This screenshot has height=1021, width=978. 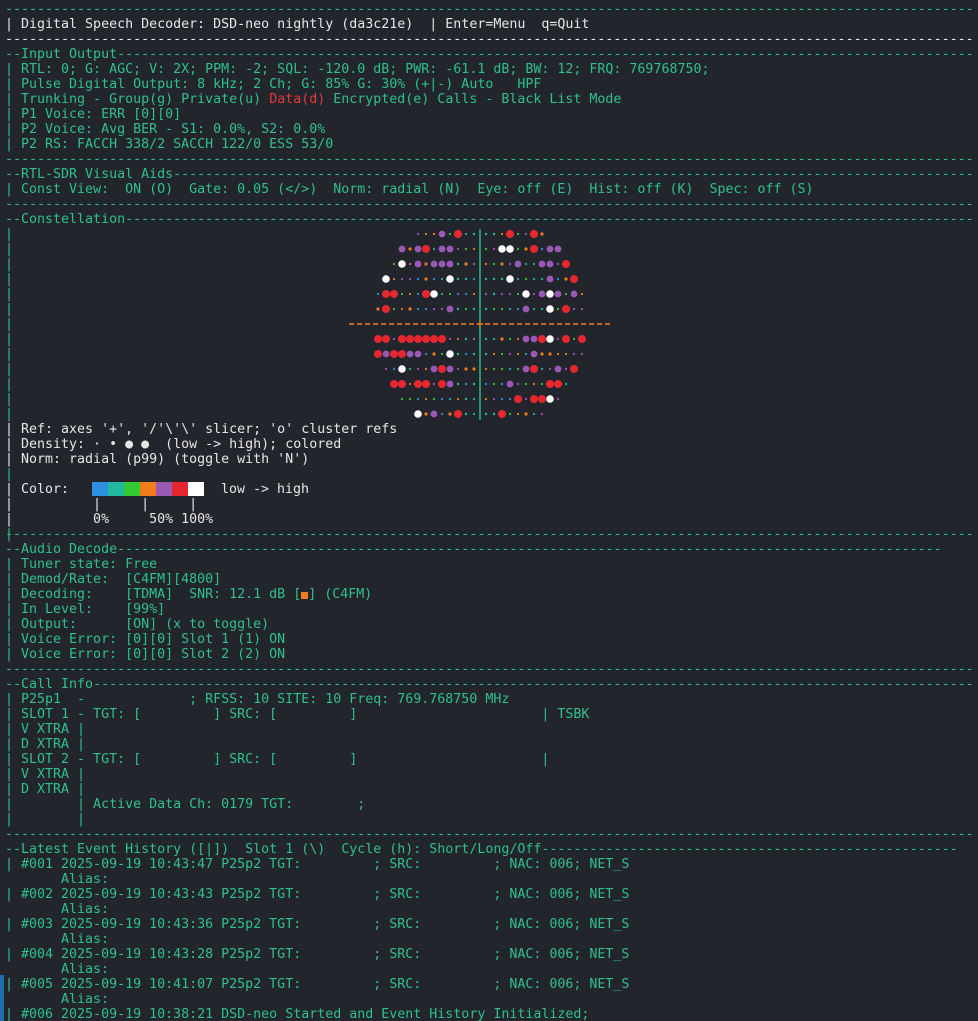 What do you see at coordinates (109, 519) in the screenshot?
I see `color-scale-labels: | 0% 50% 100%` at bounding box center [109, 519].